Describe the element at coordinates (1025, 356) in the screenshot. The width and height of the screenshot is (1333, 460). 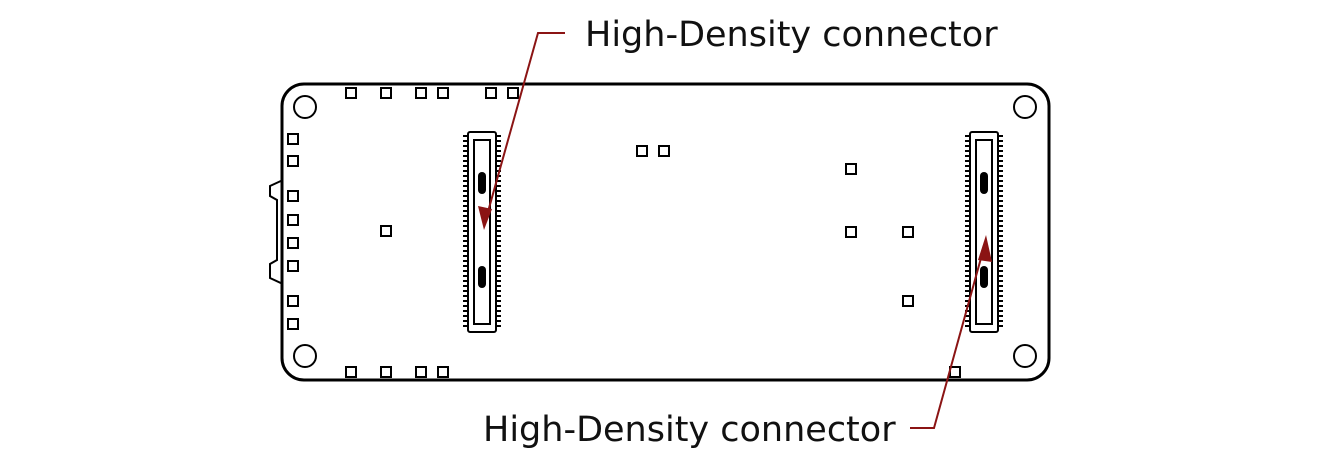
I see `mounting-hole-bottom-right` at that location.